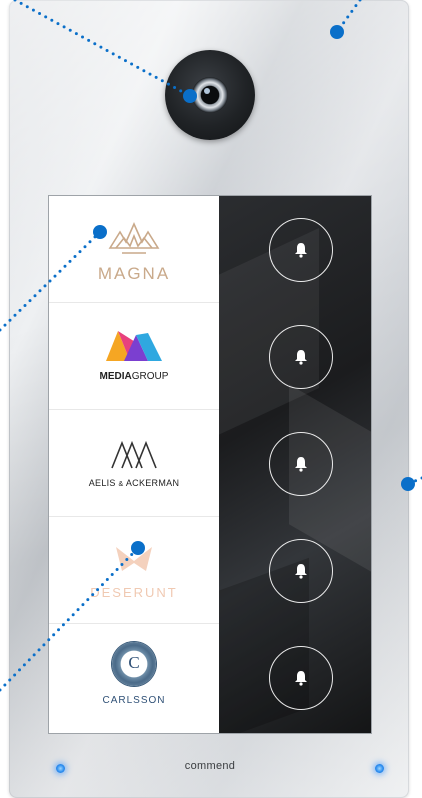 The height and width of the screenshot is (798, 422). I want to click on call-button-deserunt, so click(301, 571).